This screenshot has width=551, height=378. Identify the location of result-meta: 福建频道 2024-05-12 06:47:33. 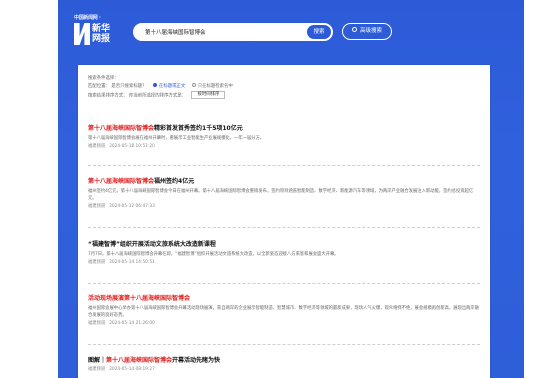
(284, 206).